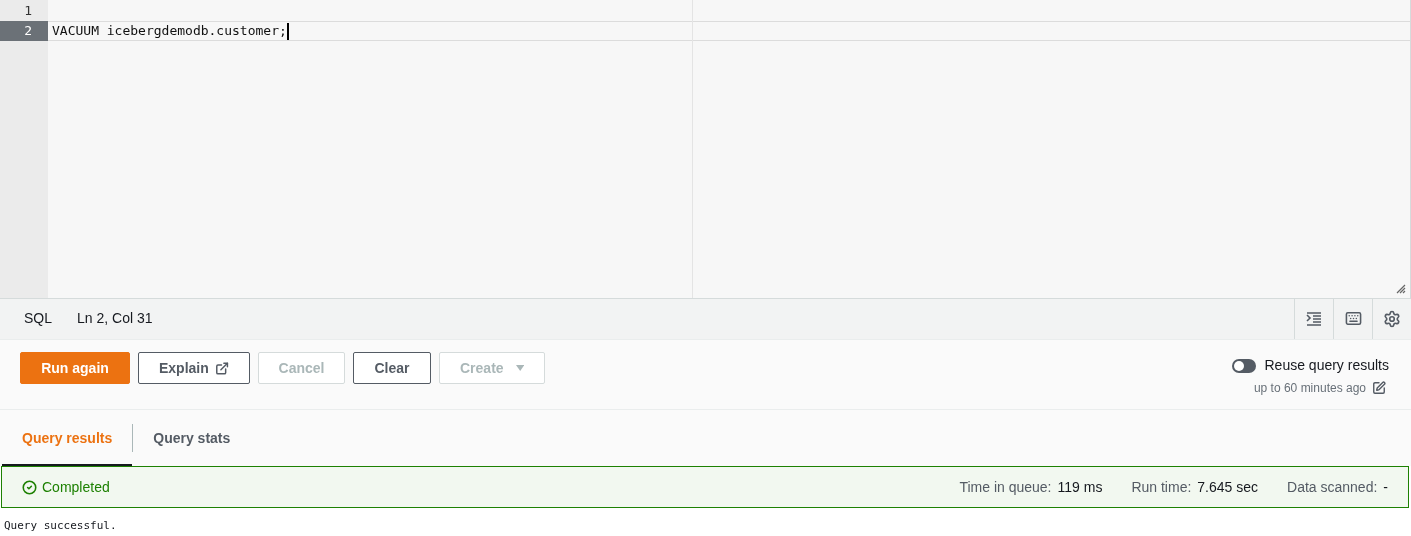  I want to click on edit-icon, so click(1379, 388).